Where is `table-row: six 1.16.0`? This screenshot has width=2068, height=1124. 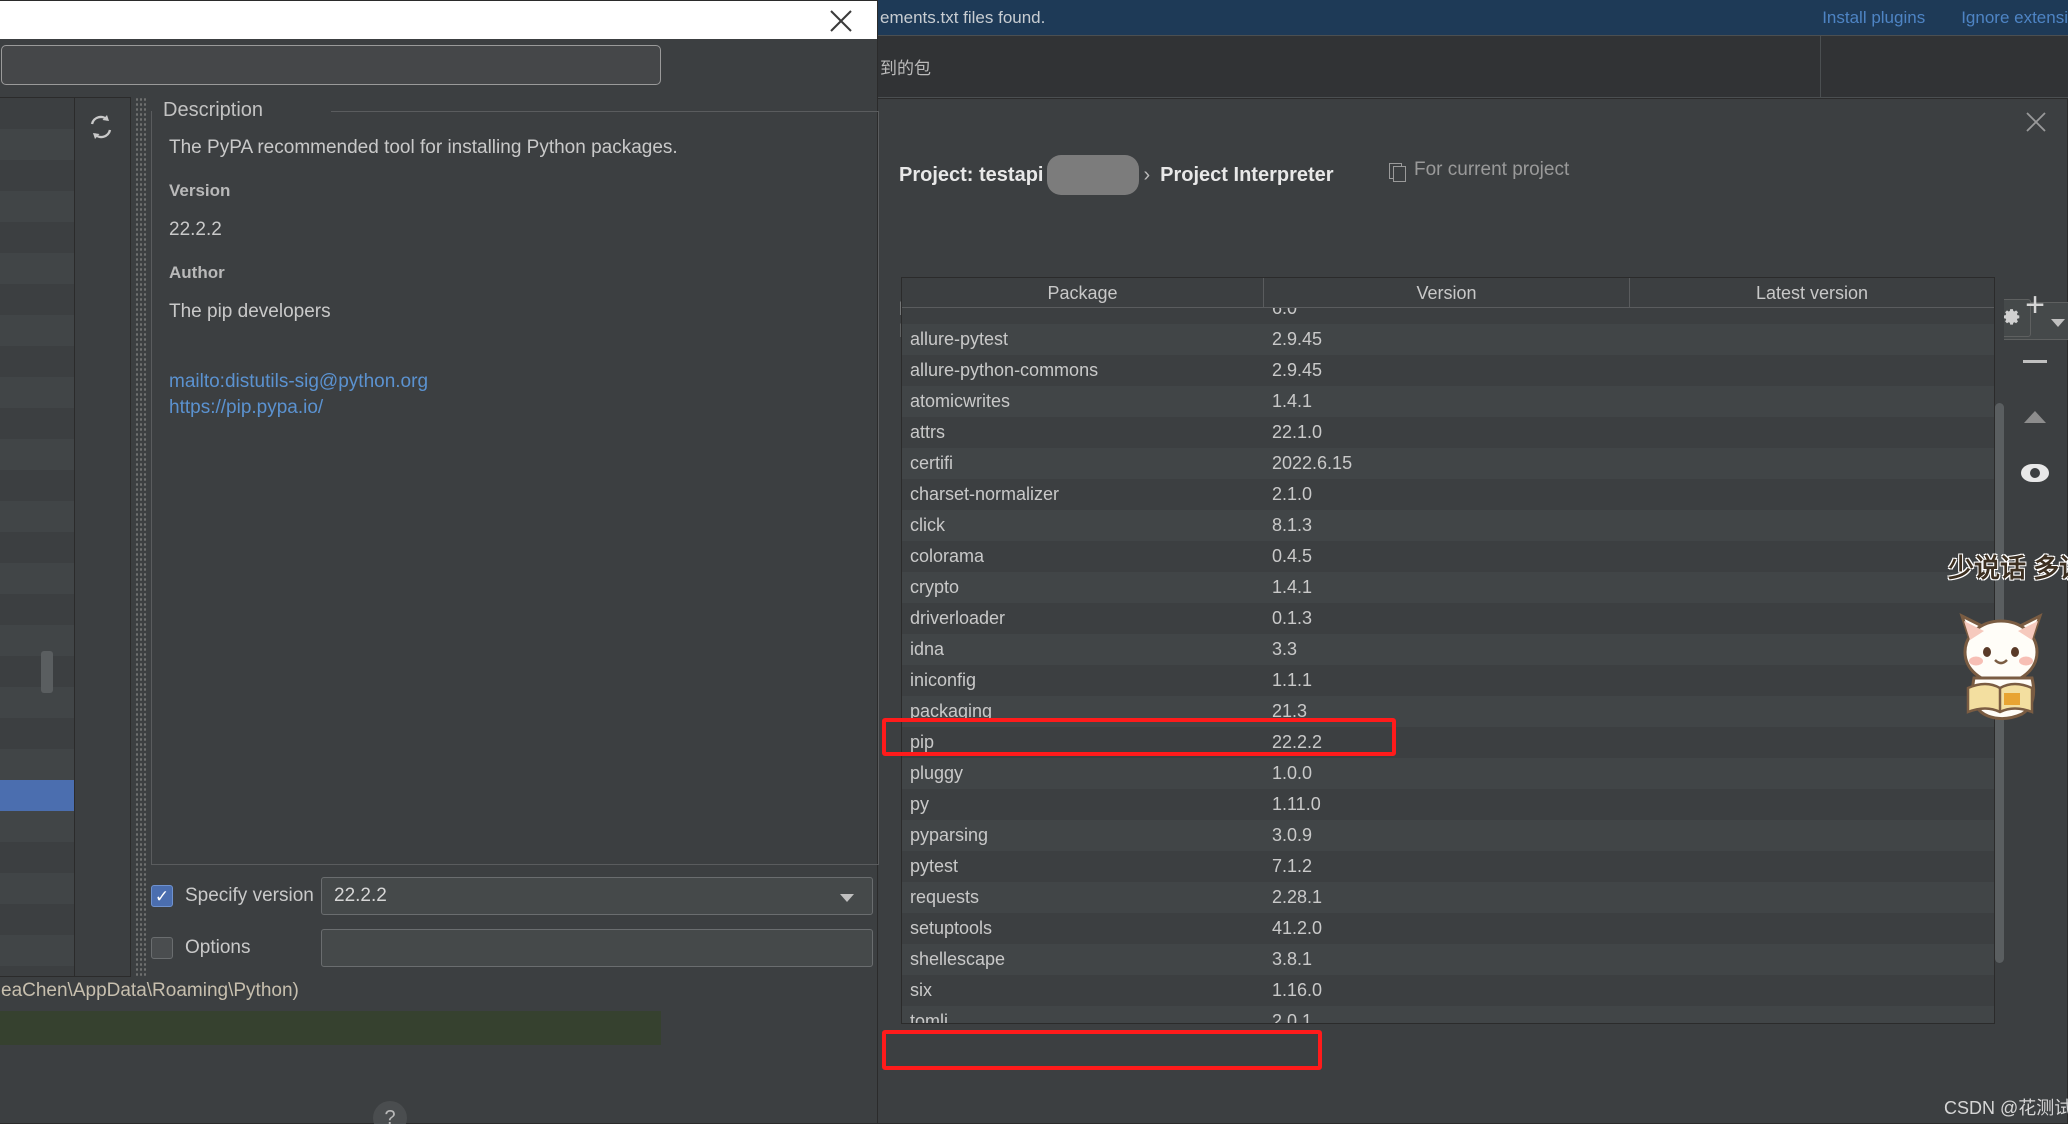
table-row: six 1.16.0 is located at coordinates (1448, 990).